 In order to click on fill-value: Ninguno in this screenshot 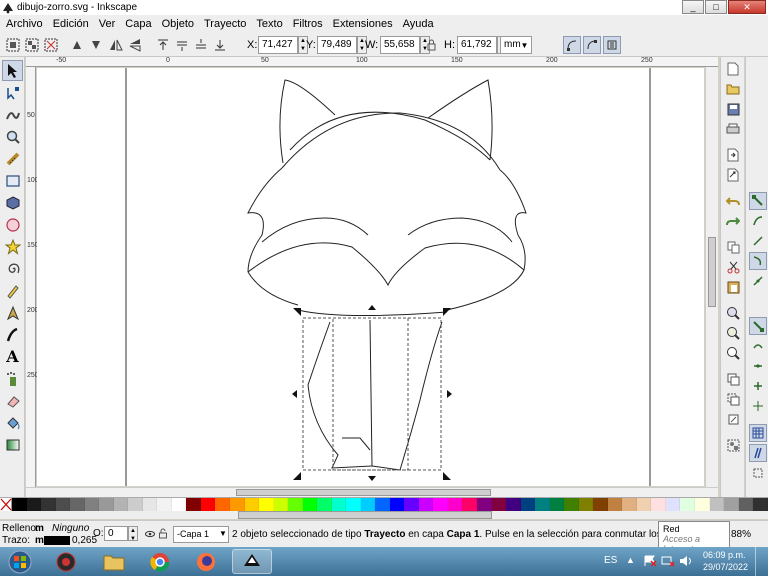, I will do `click(70, 528)`.